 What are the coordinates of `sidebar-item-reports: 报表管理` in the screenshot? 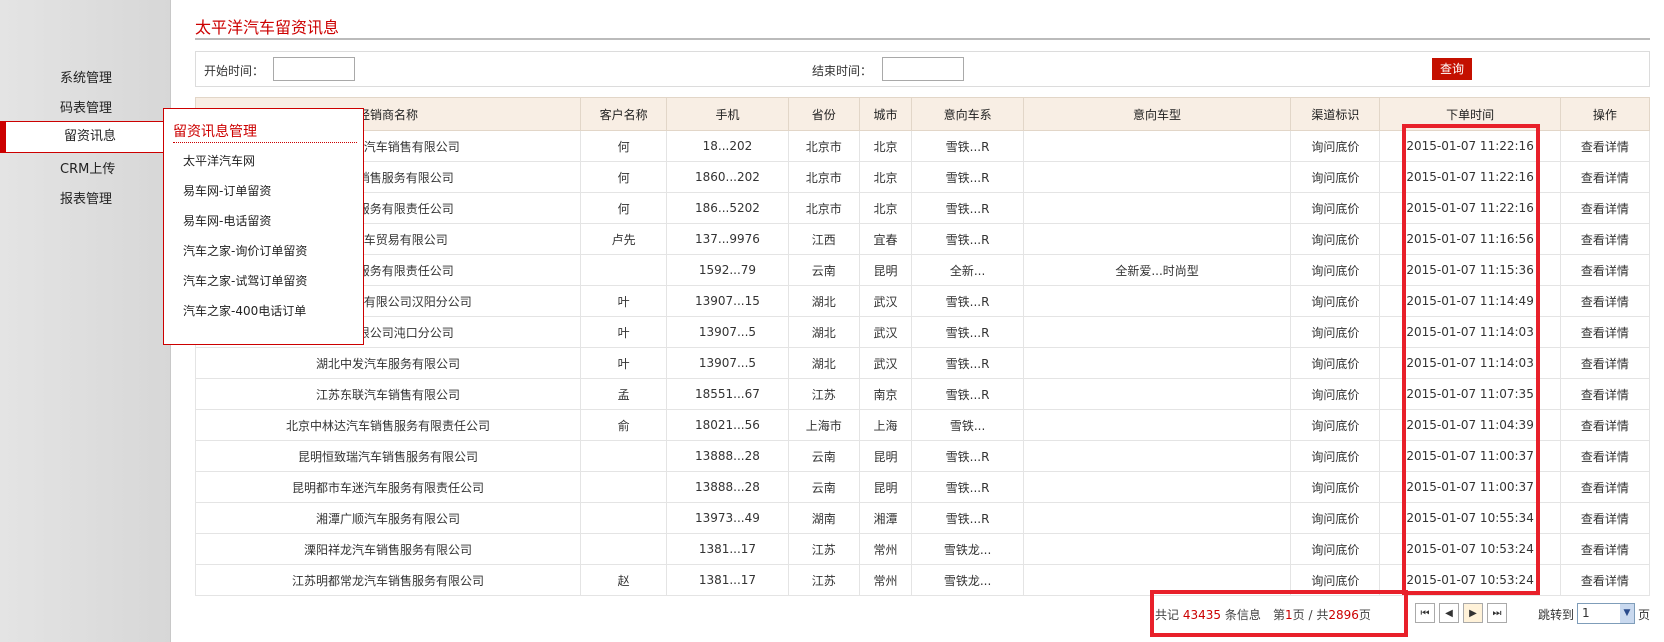 It's located at (85, 200).